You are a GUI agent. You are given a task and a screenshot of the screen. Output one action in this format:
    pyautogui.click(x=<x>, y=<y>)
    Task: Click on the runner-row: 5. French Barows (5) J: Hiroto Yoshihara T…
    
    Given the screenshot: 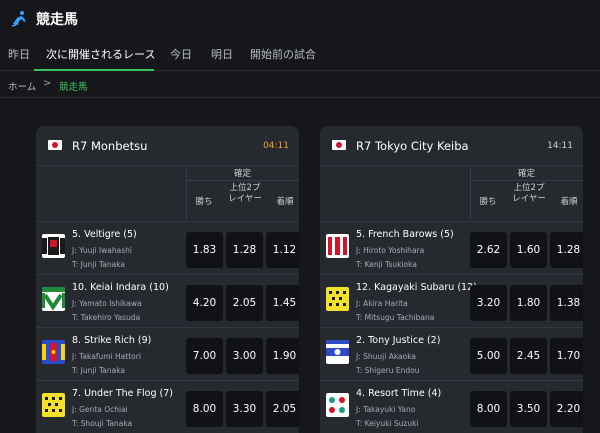 What is the action you would take?
    pyautogui.click(x=451, y=247)
    